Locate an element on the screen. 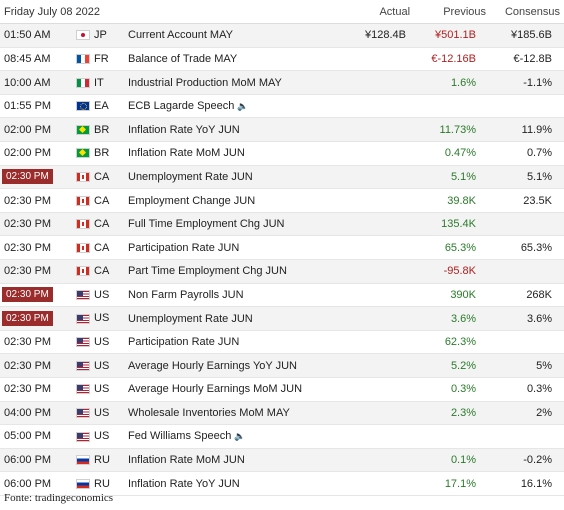 This screenshot has height=510, width=564. event-name: Fed Williams Speech is located at coordinates (179, 436).